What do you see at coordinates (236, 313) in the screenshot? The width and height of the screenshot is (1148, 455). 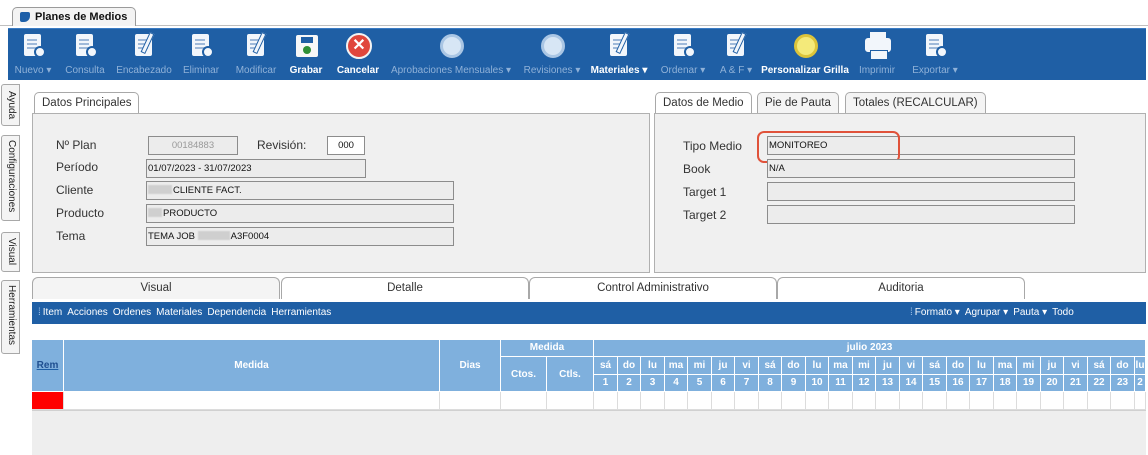 I see `menu-dependencia: Dependencia` at bounding box center [236, 313].